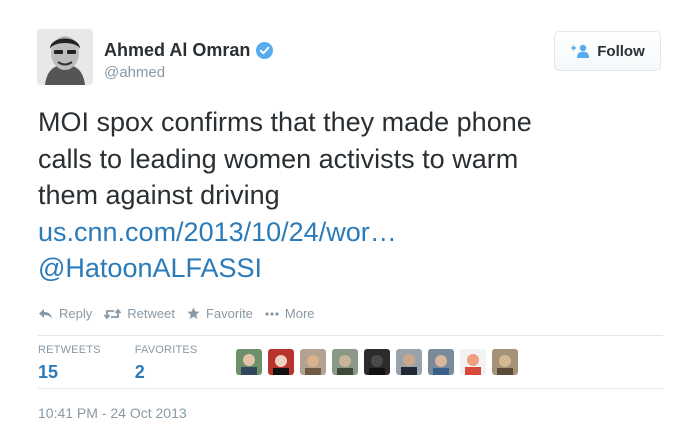 This screenshot has height=443, width=700. Describe the element at coordinates (285, 122) in the screenshot. I see `tweet-line: MOI spox confirms that they made phone` at that location.